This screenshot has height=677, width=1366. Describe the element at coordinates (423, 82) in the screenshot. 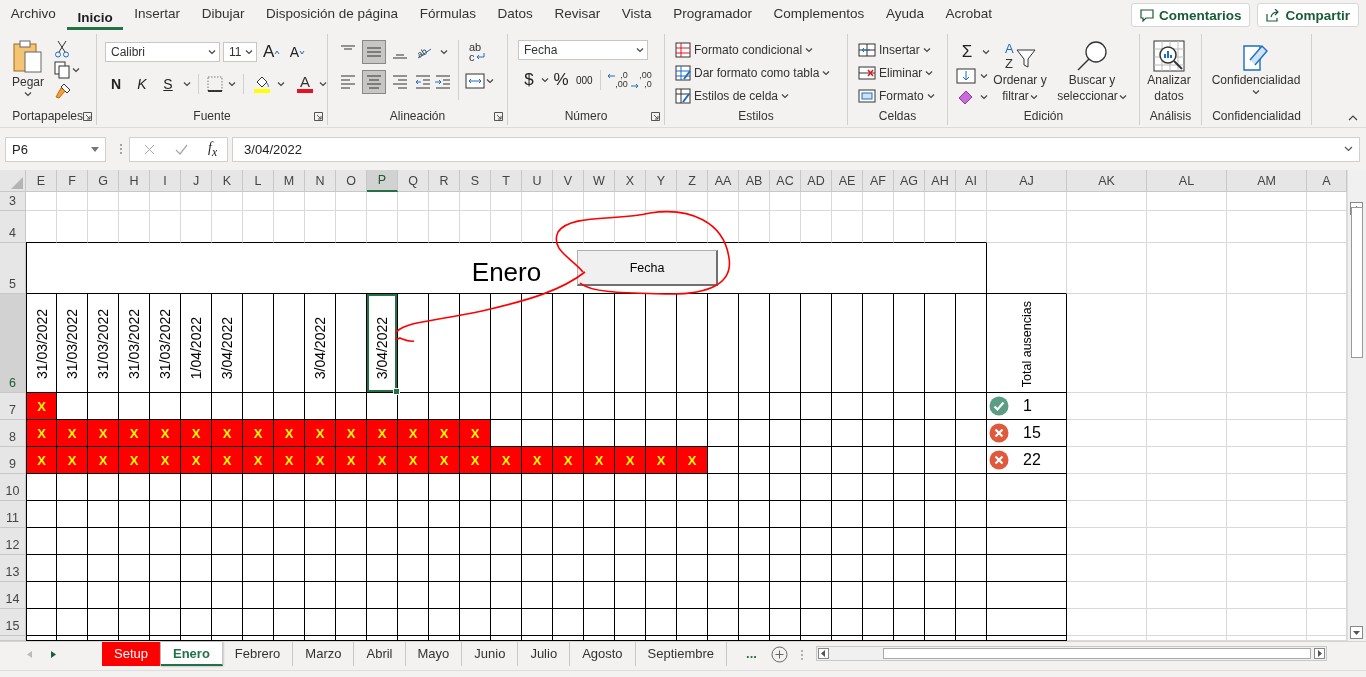

I see `decrease-indent-icon` at that location.